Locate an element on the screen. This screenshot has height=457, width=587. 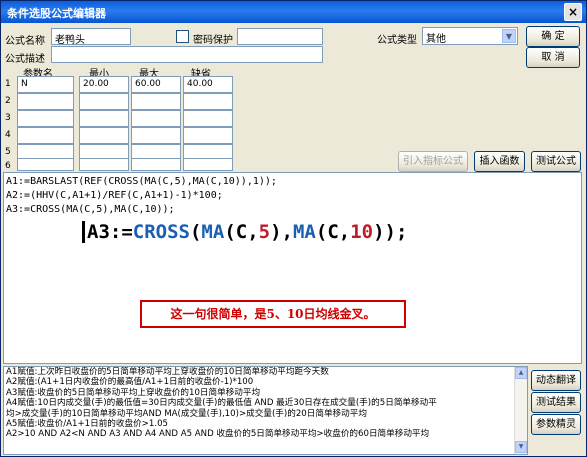
test-result-button: 测试结果 is located at coordinates (556, 402).